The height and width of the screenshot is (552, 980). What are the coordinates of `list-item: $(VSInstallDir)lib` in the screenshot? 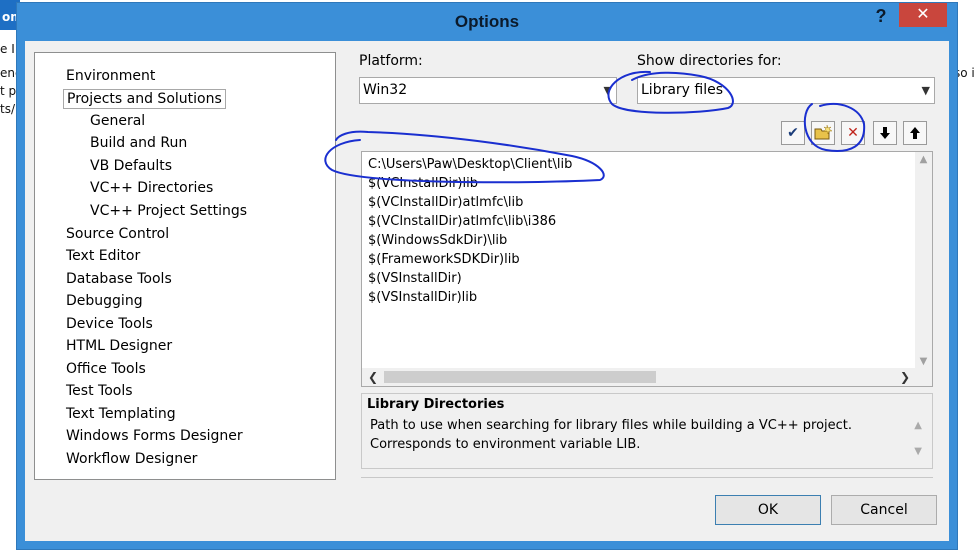 It's located at (422, 298).